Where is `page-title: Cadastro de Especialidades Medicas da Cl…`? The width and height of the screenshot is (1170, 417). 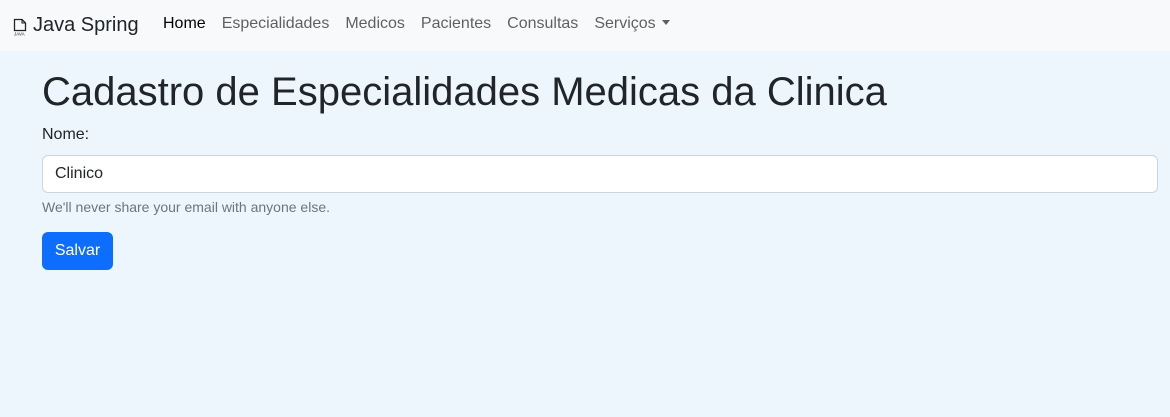 page-title: Cadastro de Especialidades Medicas da Cl… is located at coordinates (464, 92).